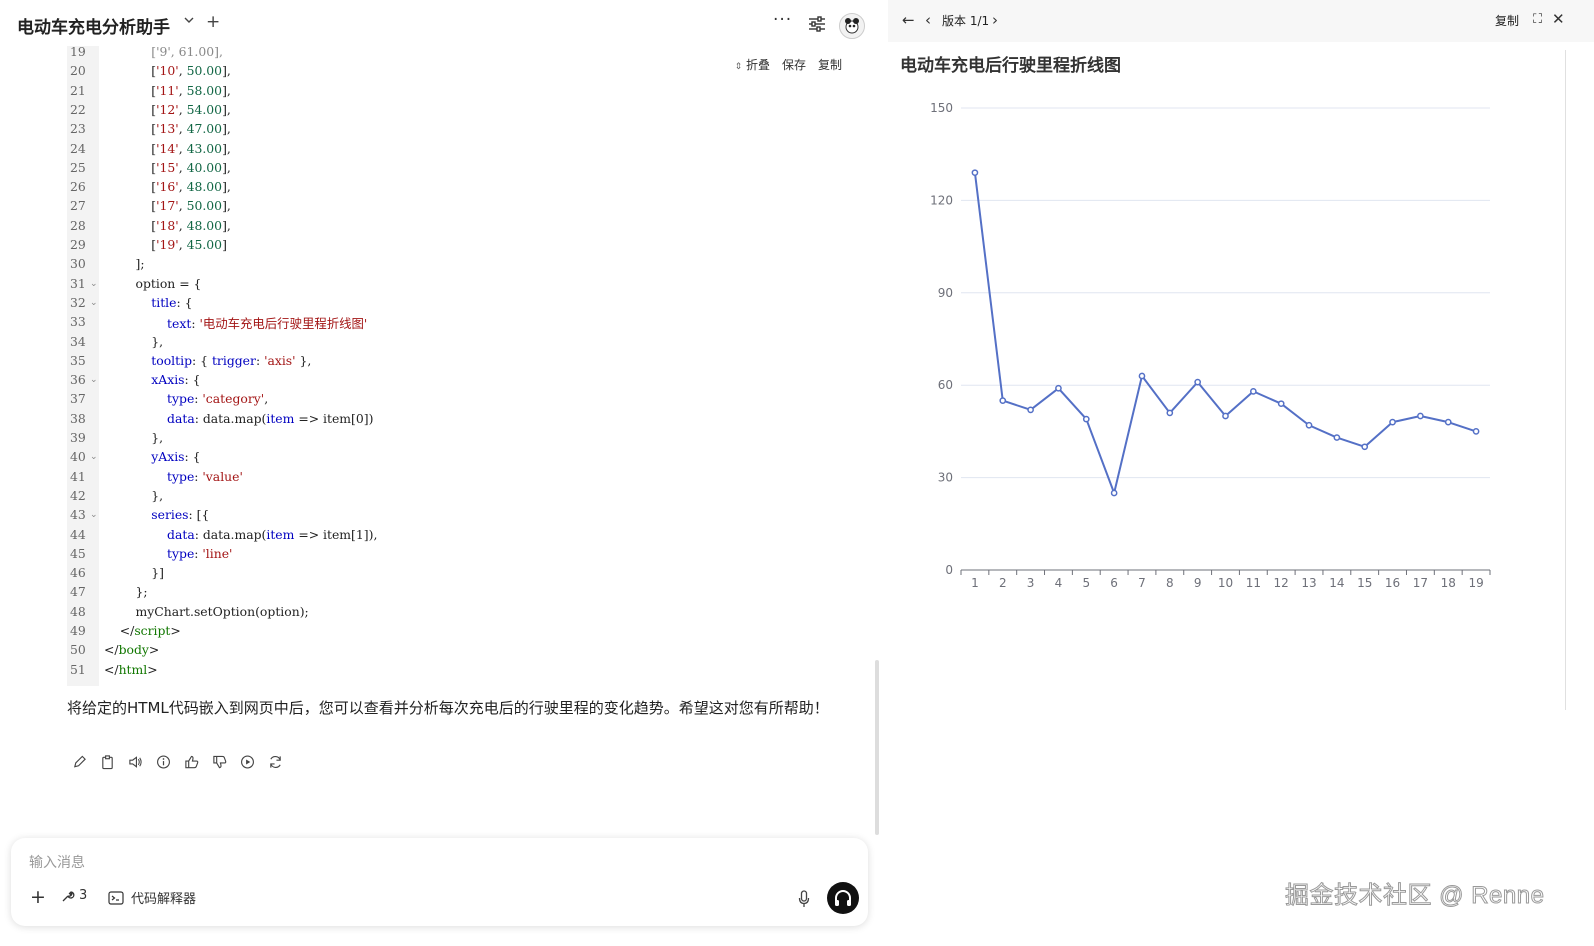 The height and width of the screenshot is (946, 1594). I want to click on user-avatar, so click(852, 26).